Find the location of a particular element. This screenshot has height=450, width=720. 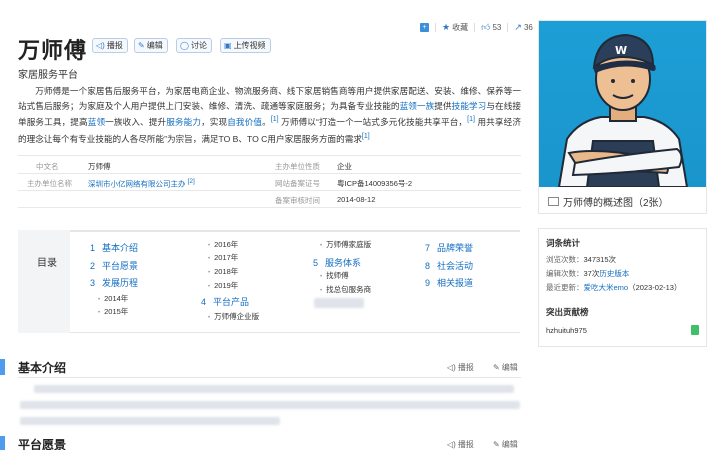

info-value-cn-name: 万师傅 is located at coordinates (99, 166).